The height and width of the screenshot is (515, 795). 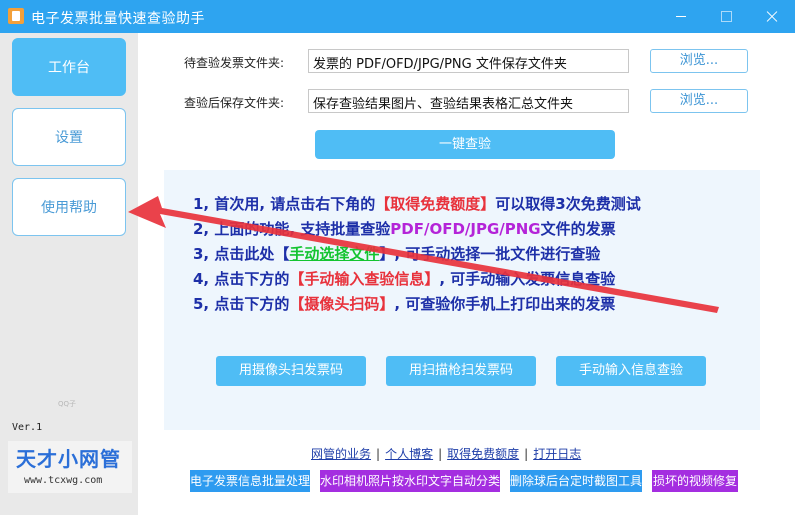 I want to click on banner-watermark-photo: 水印相机照片按水印文字自动分类, so click(x=410, y=481).